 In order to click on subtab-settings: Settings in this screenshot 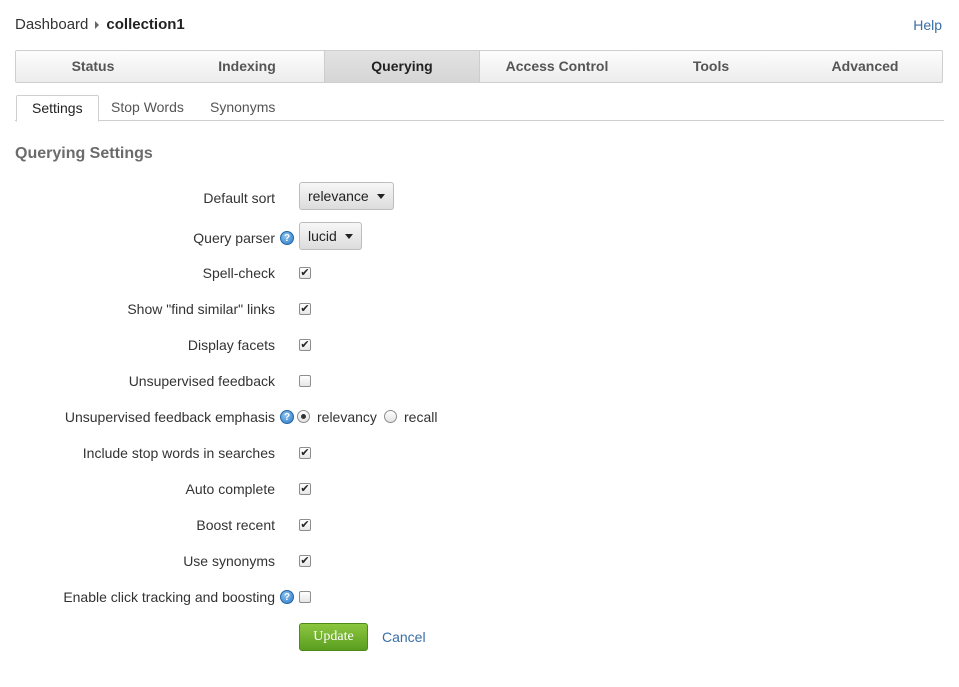, I will do `click(57, 108)`.